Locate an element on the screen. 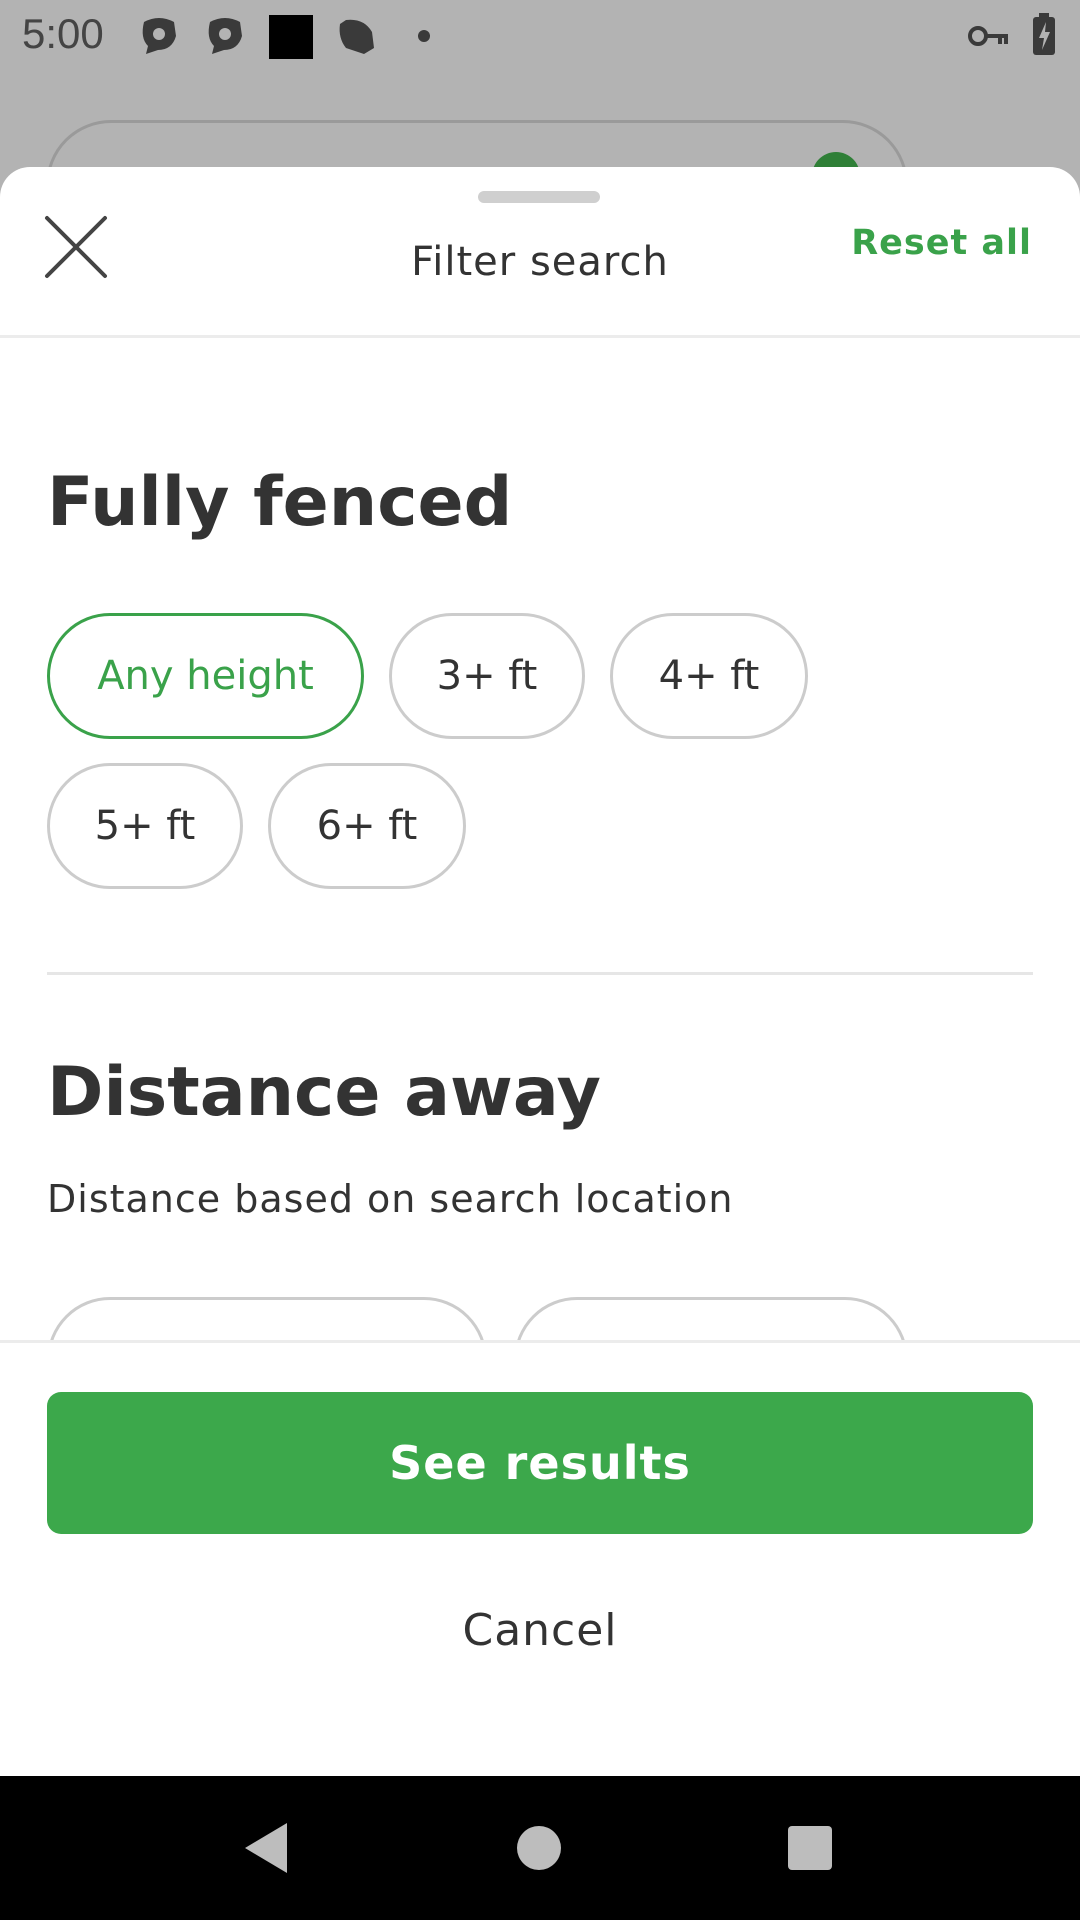 This screenshot has width=1080, height=1920. chip-6-ft: 6+ ft is located at coordinates (367, 826).